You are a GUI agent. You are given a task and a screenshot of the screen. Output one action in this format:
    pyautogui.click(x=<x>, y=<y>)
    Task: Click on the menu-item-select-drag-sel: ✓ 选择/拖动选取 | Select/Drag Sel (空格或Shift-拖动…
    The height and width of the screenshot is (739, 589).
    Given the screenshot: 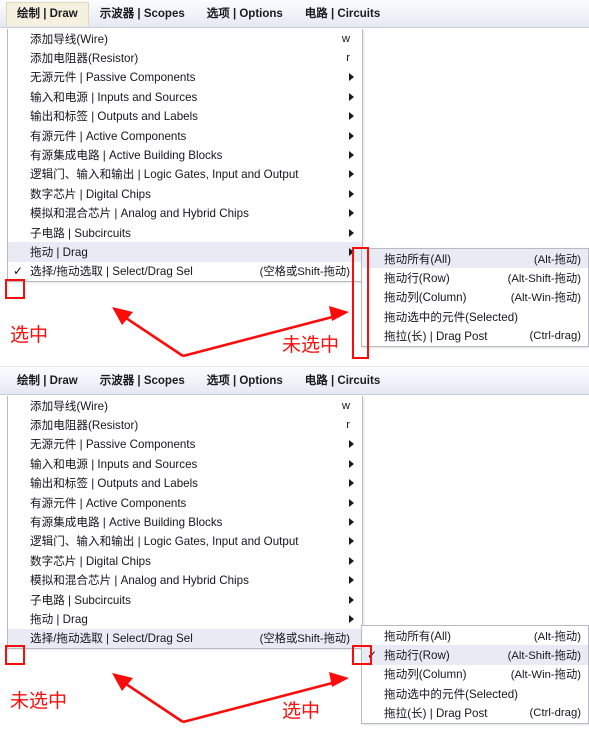 What is the action you would take?
    pyautogui.click(x=185, y=271)
    